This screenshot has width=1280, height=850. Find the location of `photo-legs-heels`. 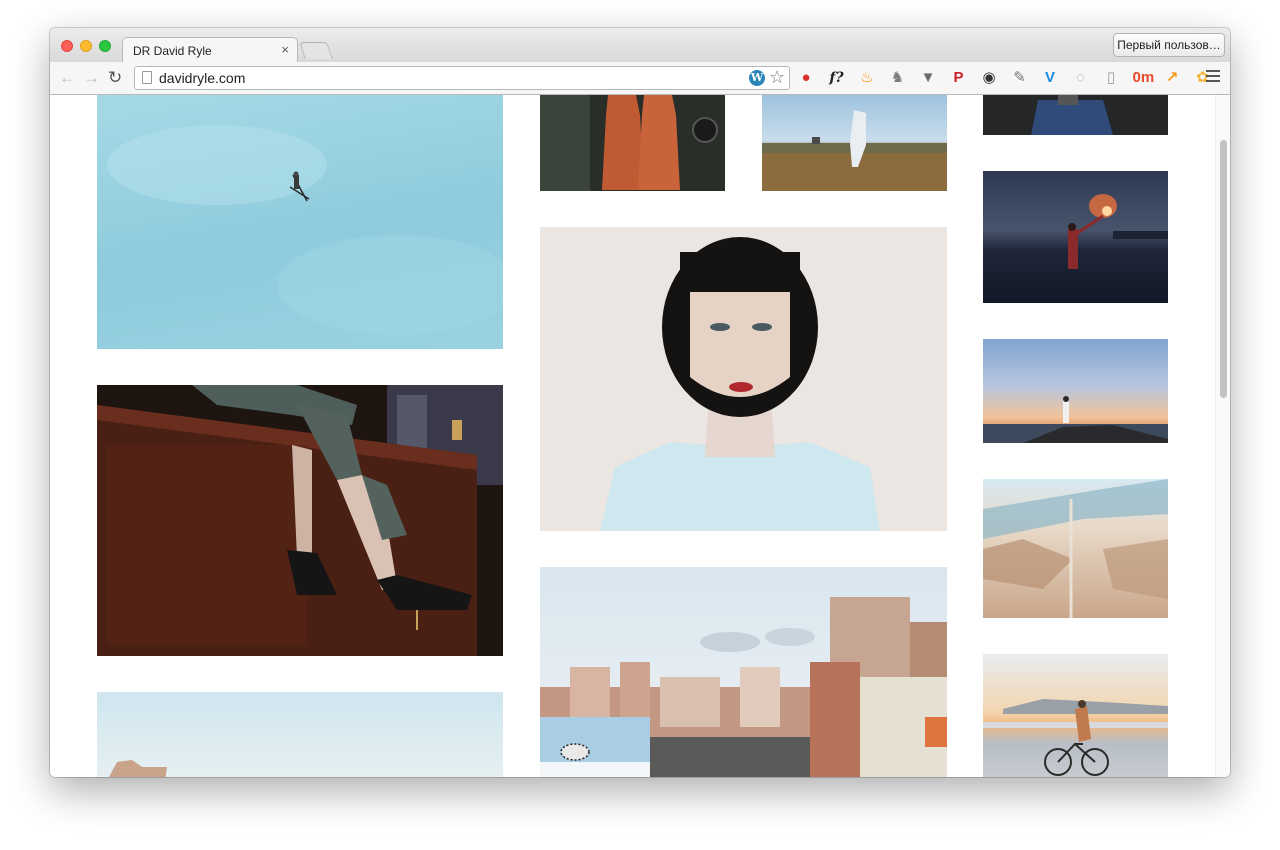

photo-legs-heels is located at coordinates (300, 520).